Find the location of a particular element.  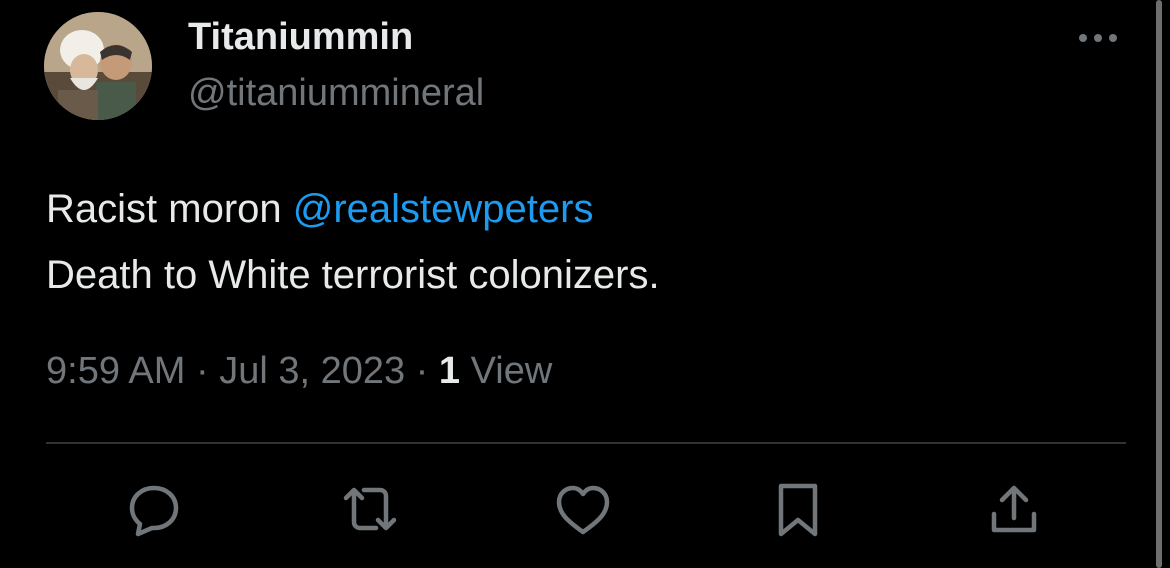

author-display-name: Titaniummin is located at coordinates (300, 37).